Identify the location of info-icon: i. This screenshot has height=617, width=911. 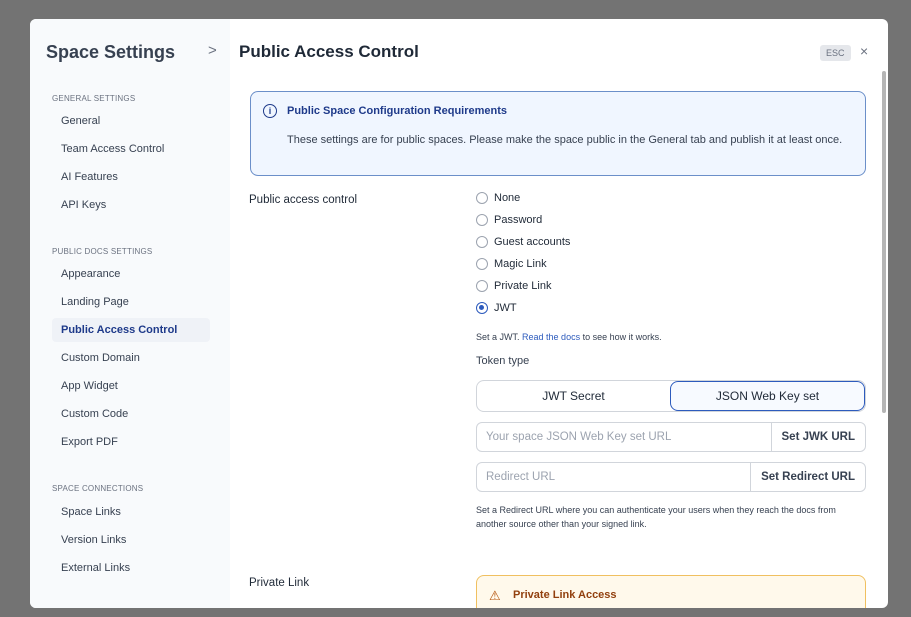
(270, 111).